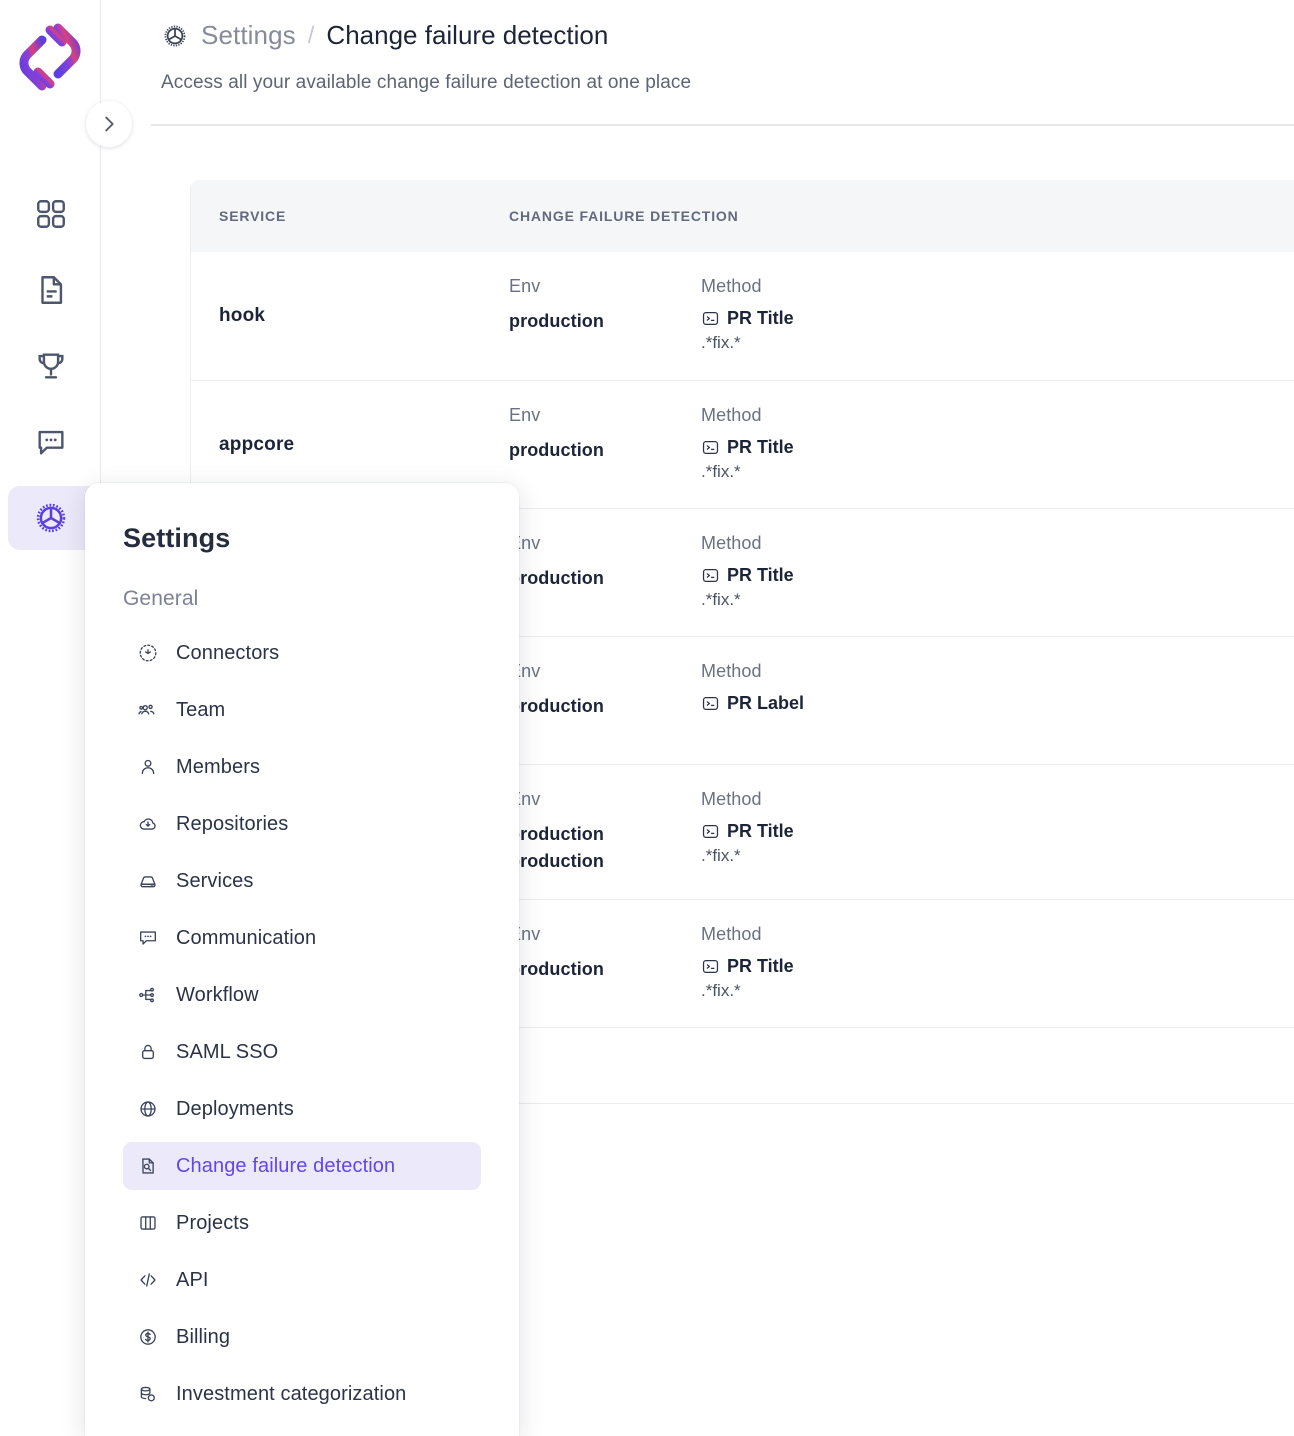 The image size is (1294, 1436). Describe the element at coordinates (302, 710) in the screenshot. I see `settings-menu-item-team: Team` at that location.